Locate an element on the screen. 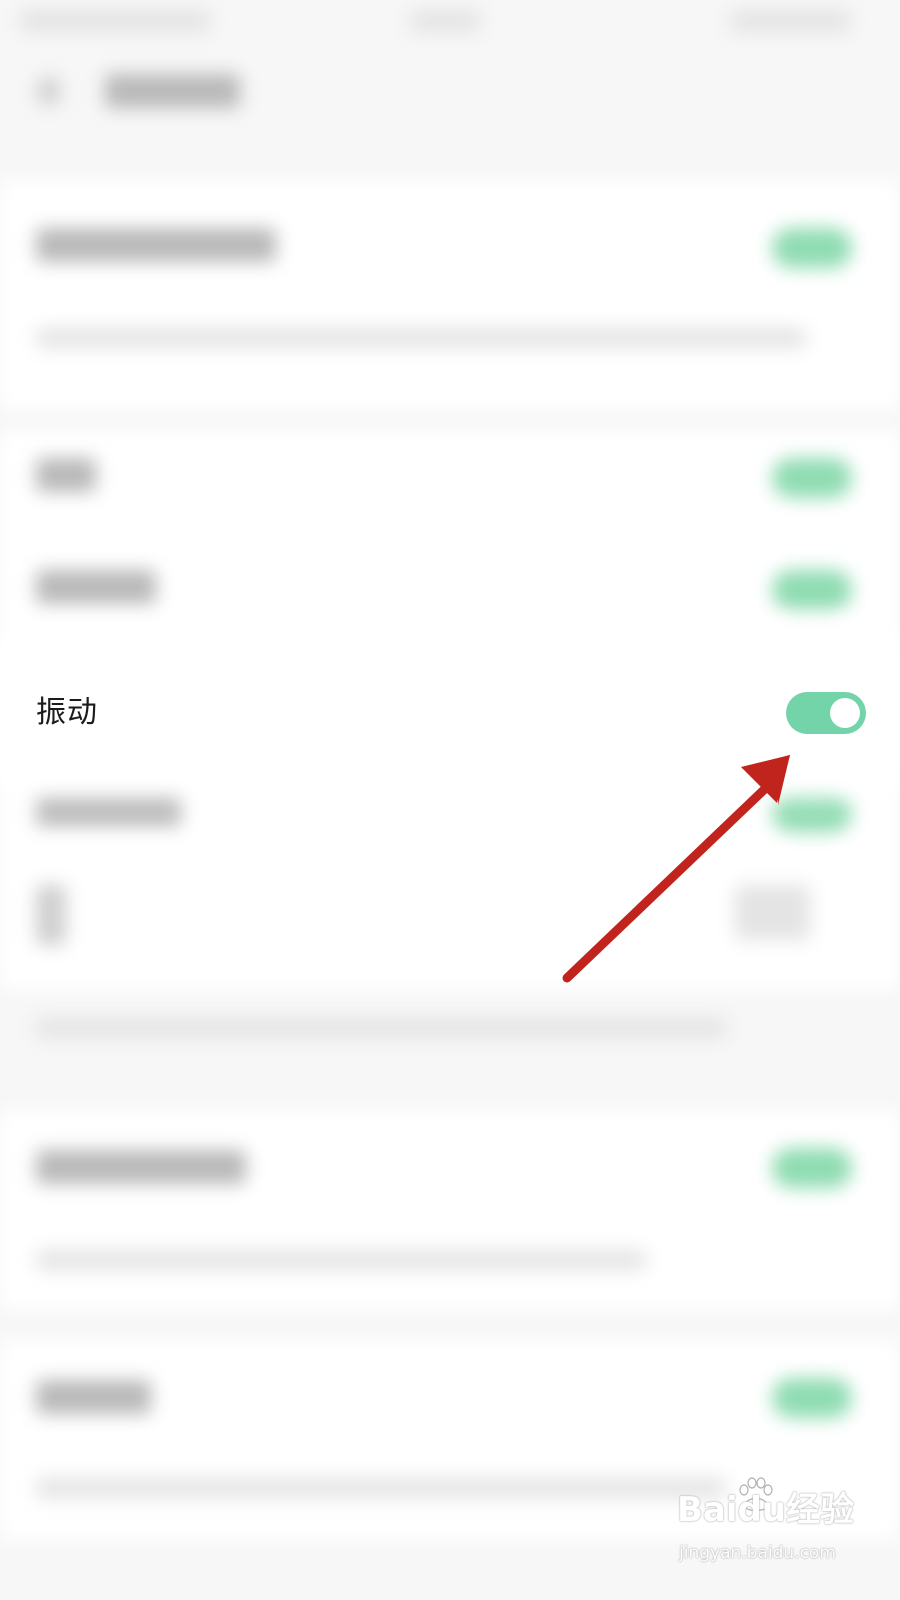 This screenshot has width=900, height=1600. watermark-url: jingyan.baidu.com is located at coordinates (757, 1553).